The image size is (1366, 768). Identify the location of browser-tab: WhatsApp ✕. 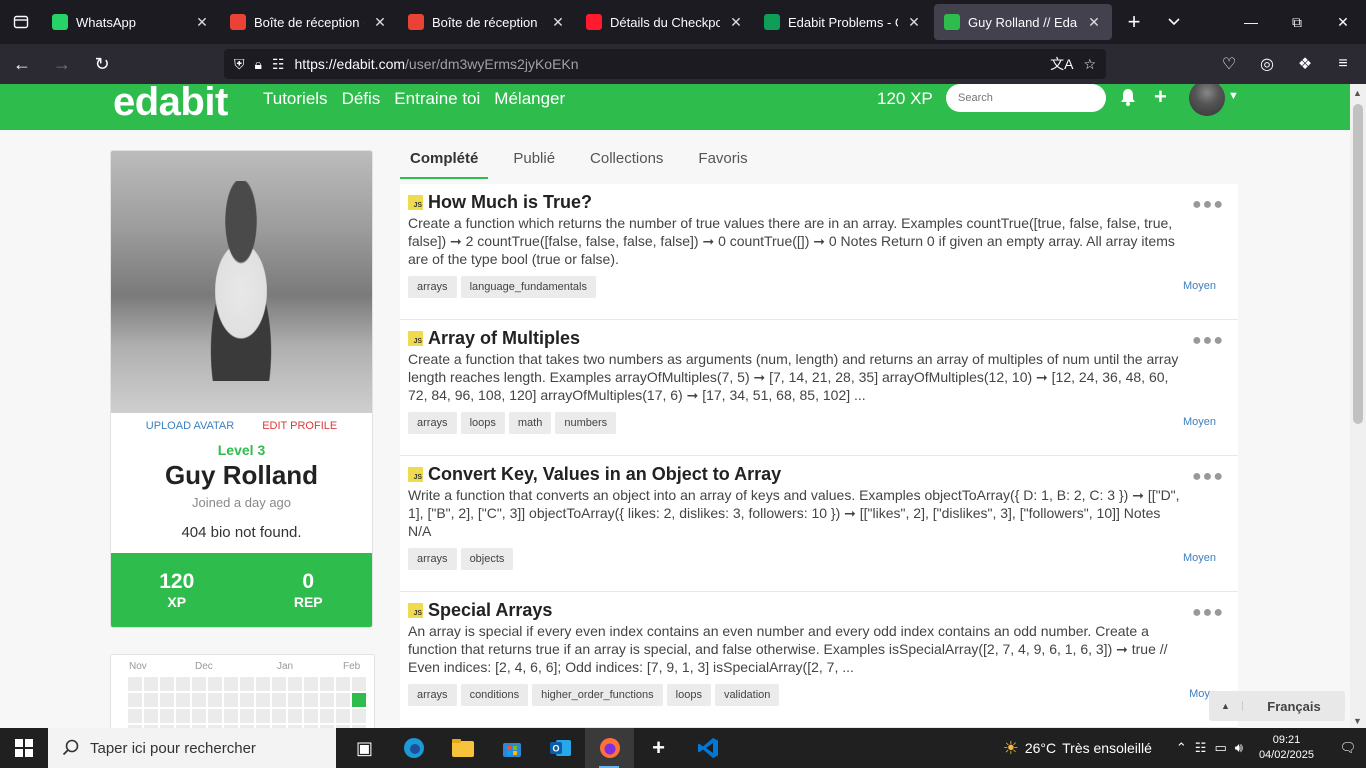
(131, 22).